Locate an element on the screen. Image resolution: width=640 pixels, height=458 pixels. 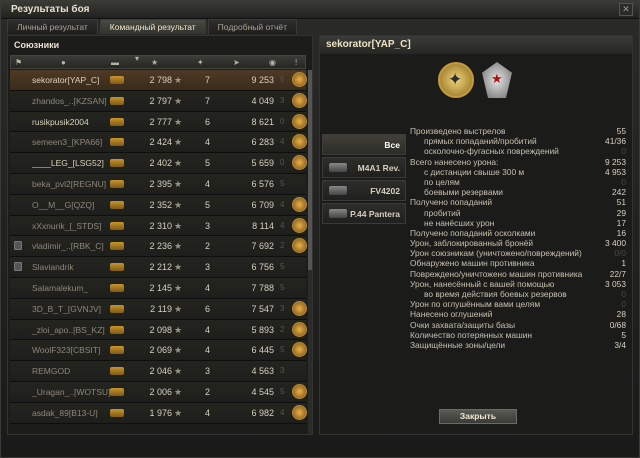
medal-icon: ! is located at coordinates (296, 62).